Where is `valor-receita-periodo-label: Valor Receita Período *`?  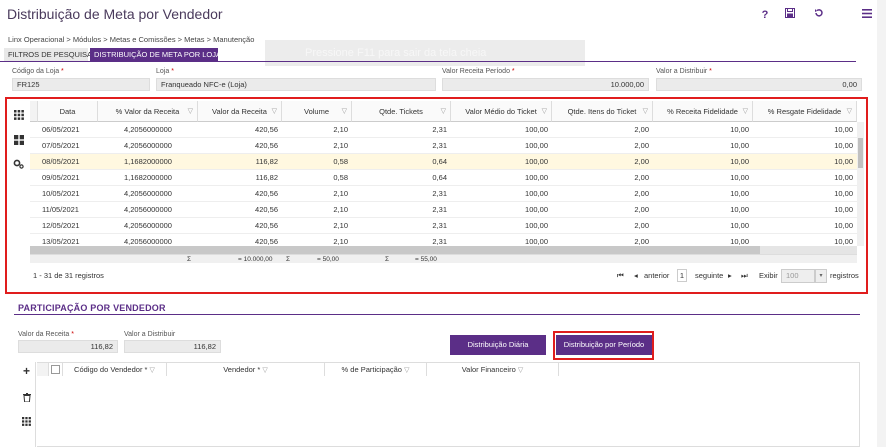
valor-receita-periodo-label: Valor Receita Período * is located at coordinates (478, 71).